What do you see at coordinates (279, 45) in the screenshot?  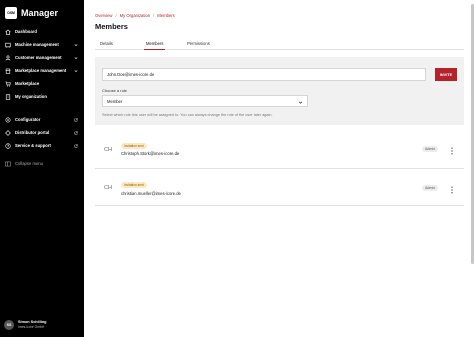 I see `tab-bar: Details Members Permissions` at bounding box center [279, 45].